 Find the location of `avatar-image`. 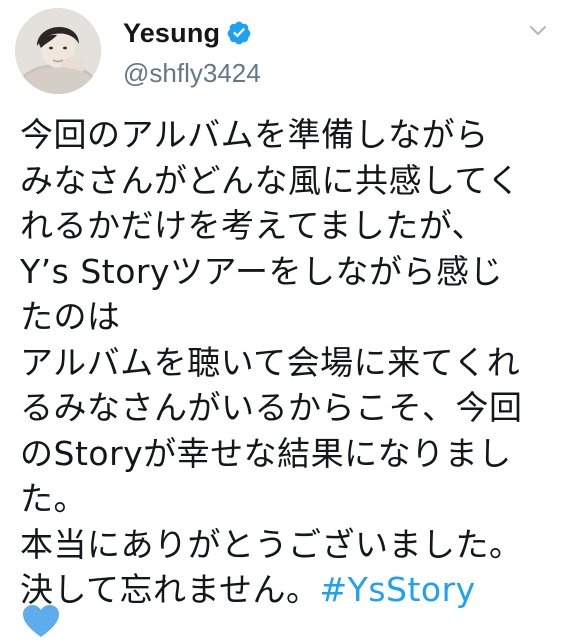

avatar-image is located at coordinates (58, 51).